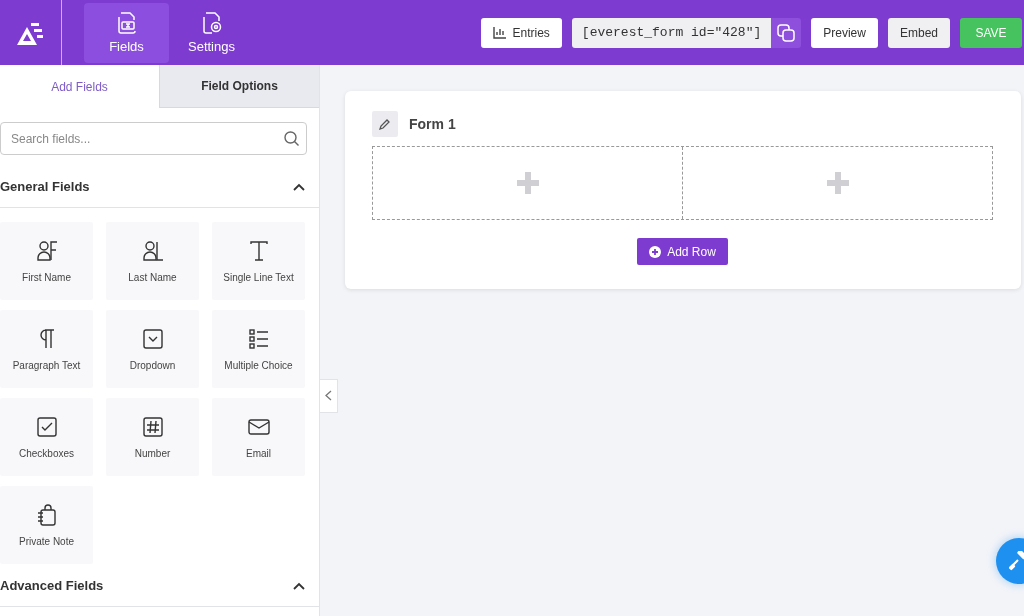 The width and height of the screenshot is (1024, 616). Describe the element at coordinates (844, 32) in the screenshot. I see `preview-button: Preview` at that location.